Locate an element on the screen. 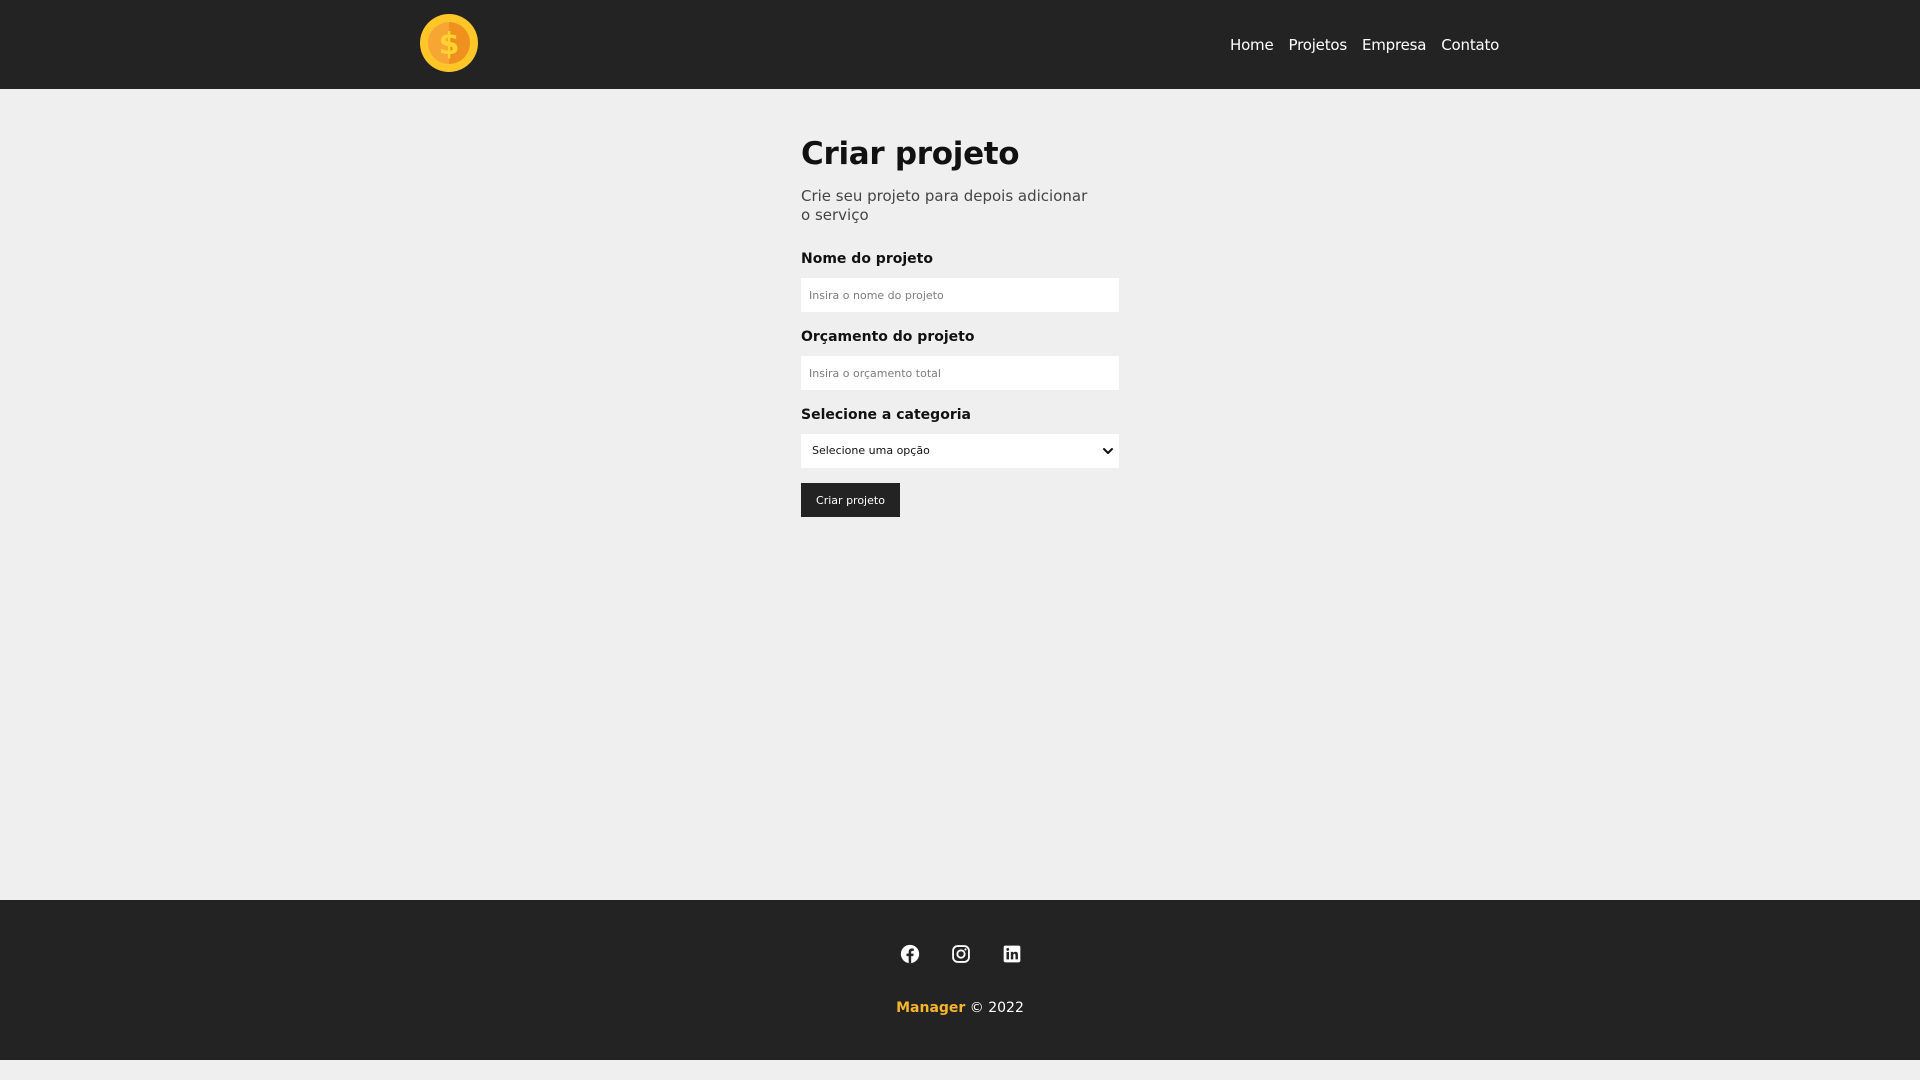  nav-link-home: Home is located at coordinates (1252, 45).